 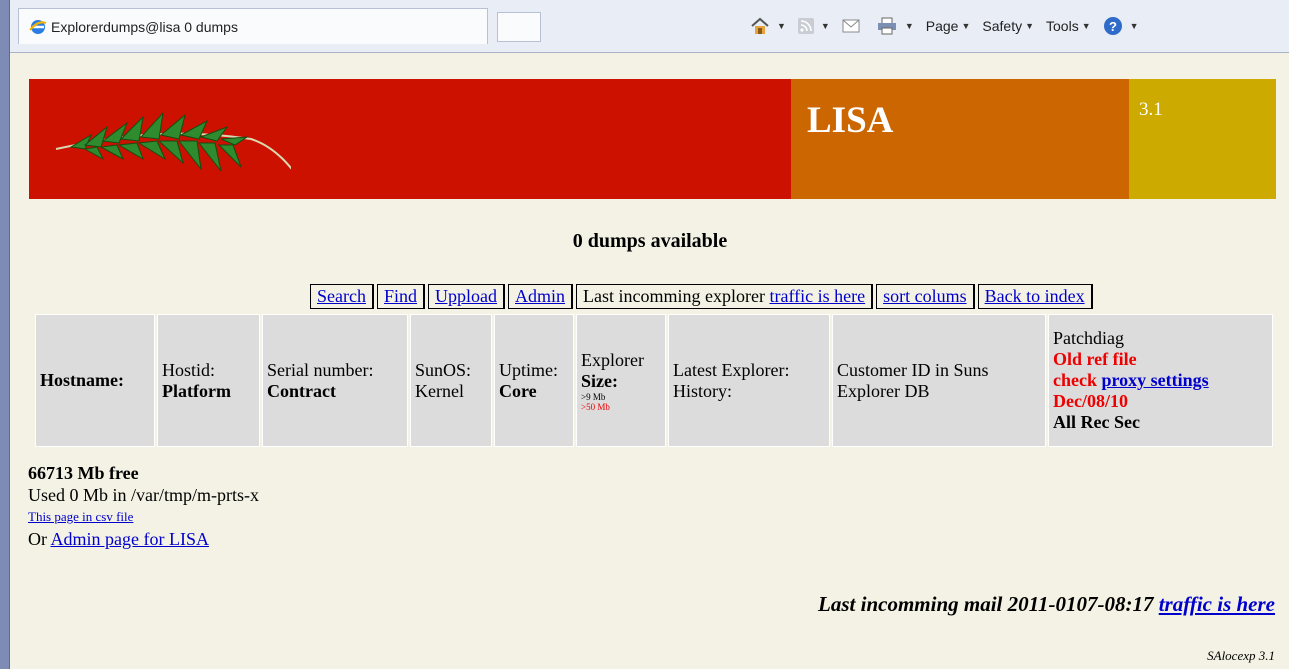 I want to click on nav-search-cell: Search, so click(x=342, y=296).